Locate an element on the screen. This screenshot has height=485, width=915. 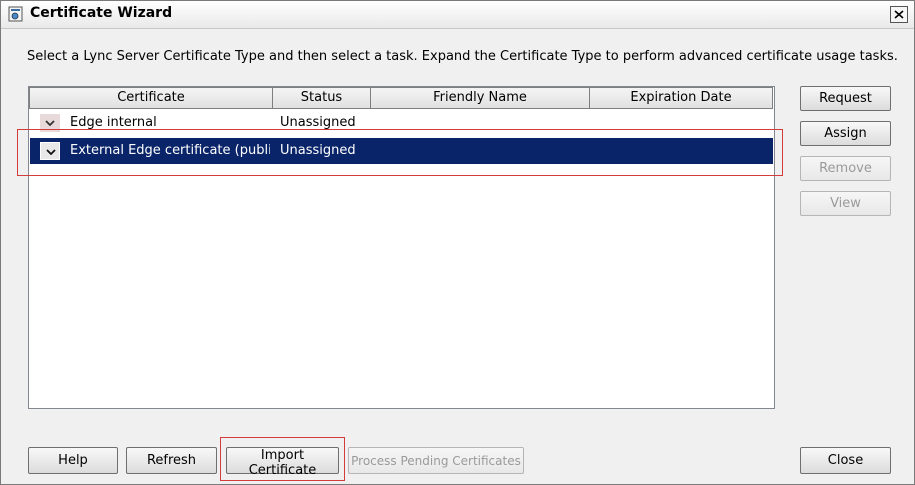
certificate-cell: External Edge certificate (public i is located at coordinates (170, 150).